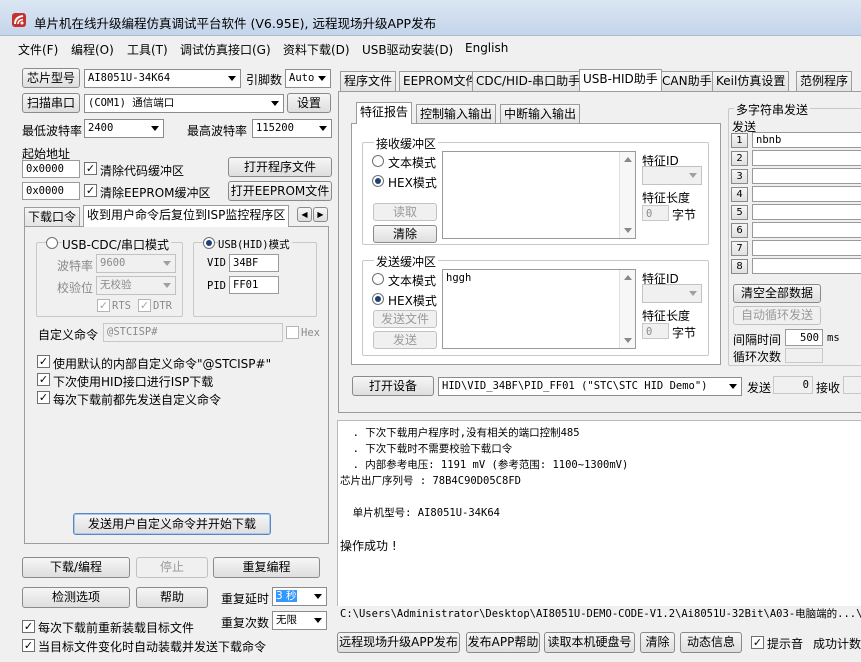 The width and height of the screenshot is (861, 662). Describe the element at coordinates (136, 285) in the screenshot. I see `parity-select: 无校验` at that location.